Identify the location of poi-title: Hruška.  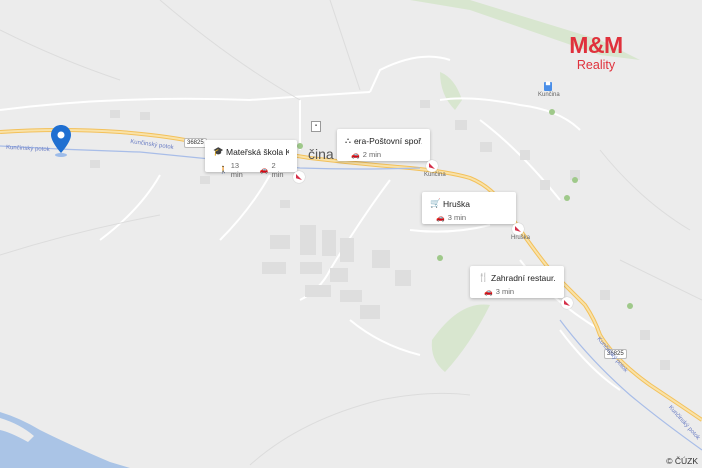
(456, 203).